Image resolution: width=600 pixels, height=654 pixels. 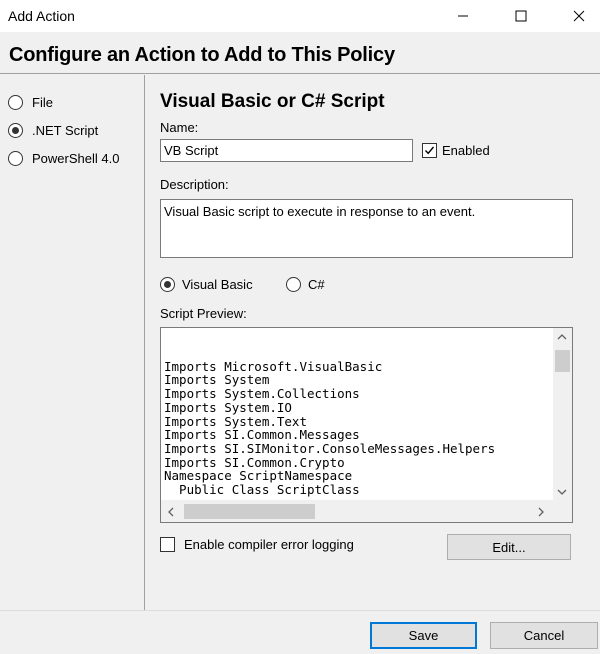 I want to click on horizontal-scrollbar, so click(x=357, y=511).